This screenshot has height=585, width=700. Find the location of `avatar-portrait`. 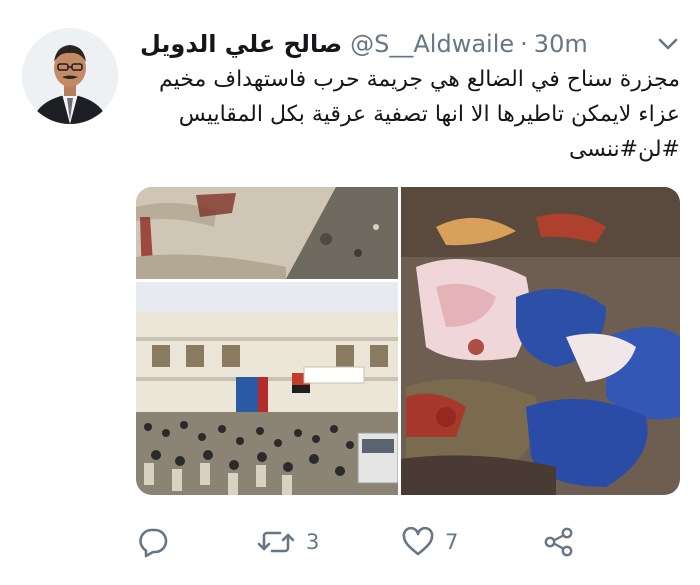

avatar-portrait is located at coordinates (70, 76).